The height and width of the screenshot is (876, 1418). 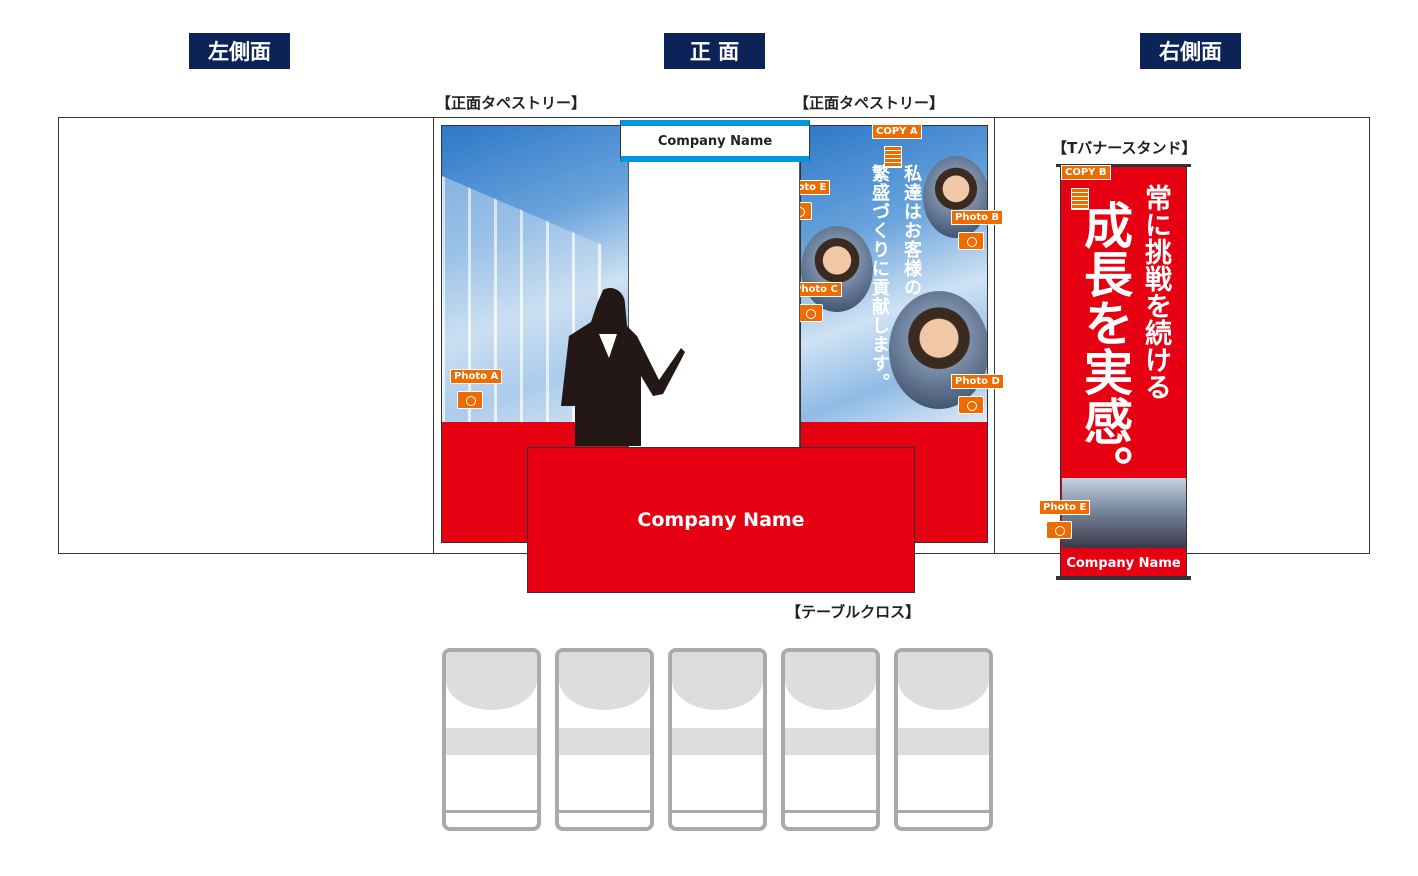 I want to click on tag-copy-b: COPY B, so click(x=1086, y=172).